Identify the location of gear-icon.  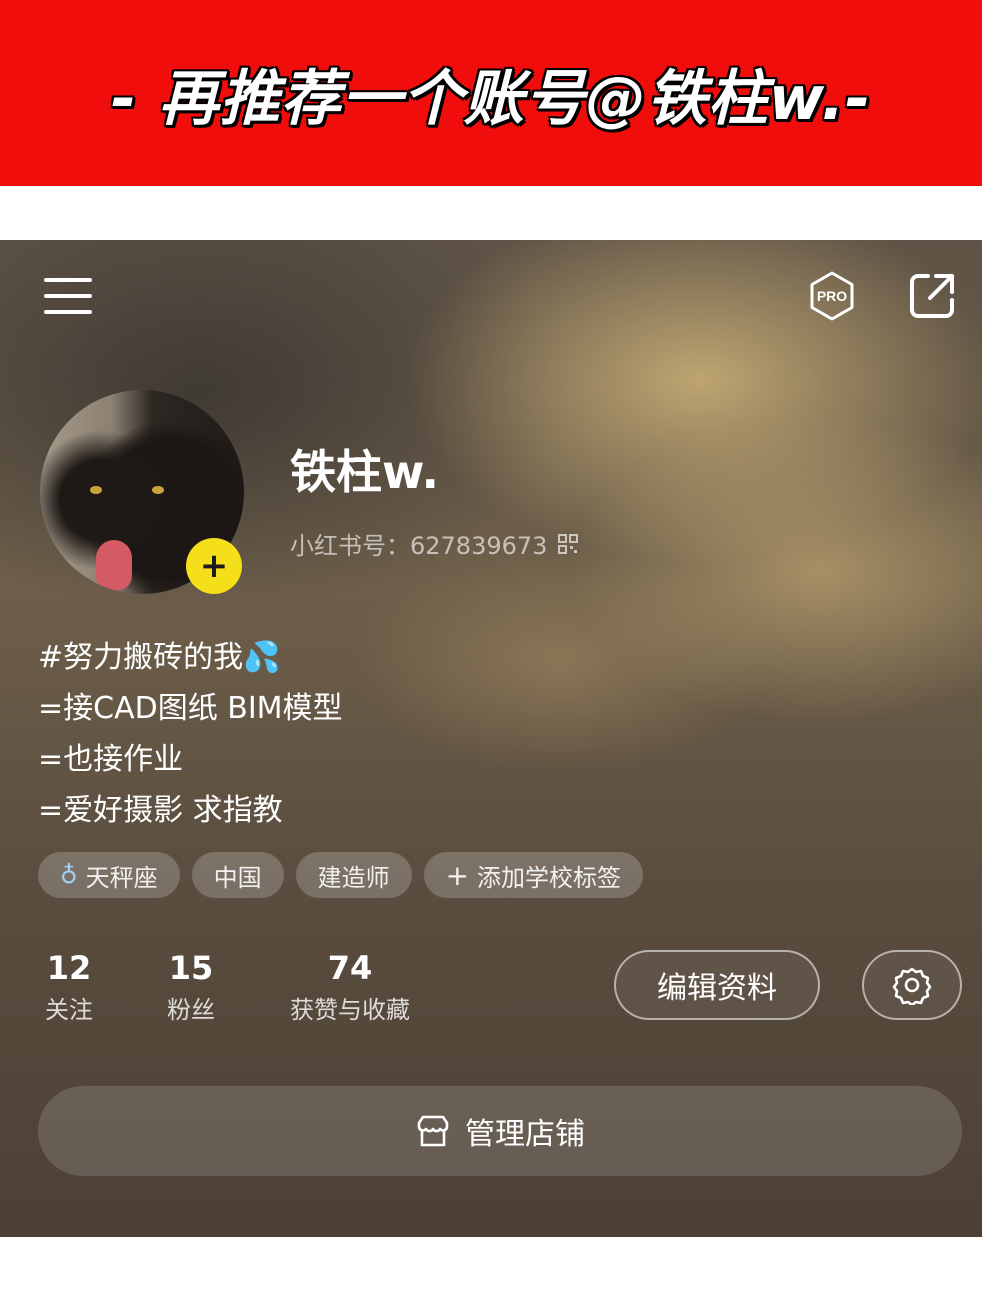
(912, 986).